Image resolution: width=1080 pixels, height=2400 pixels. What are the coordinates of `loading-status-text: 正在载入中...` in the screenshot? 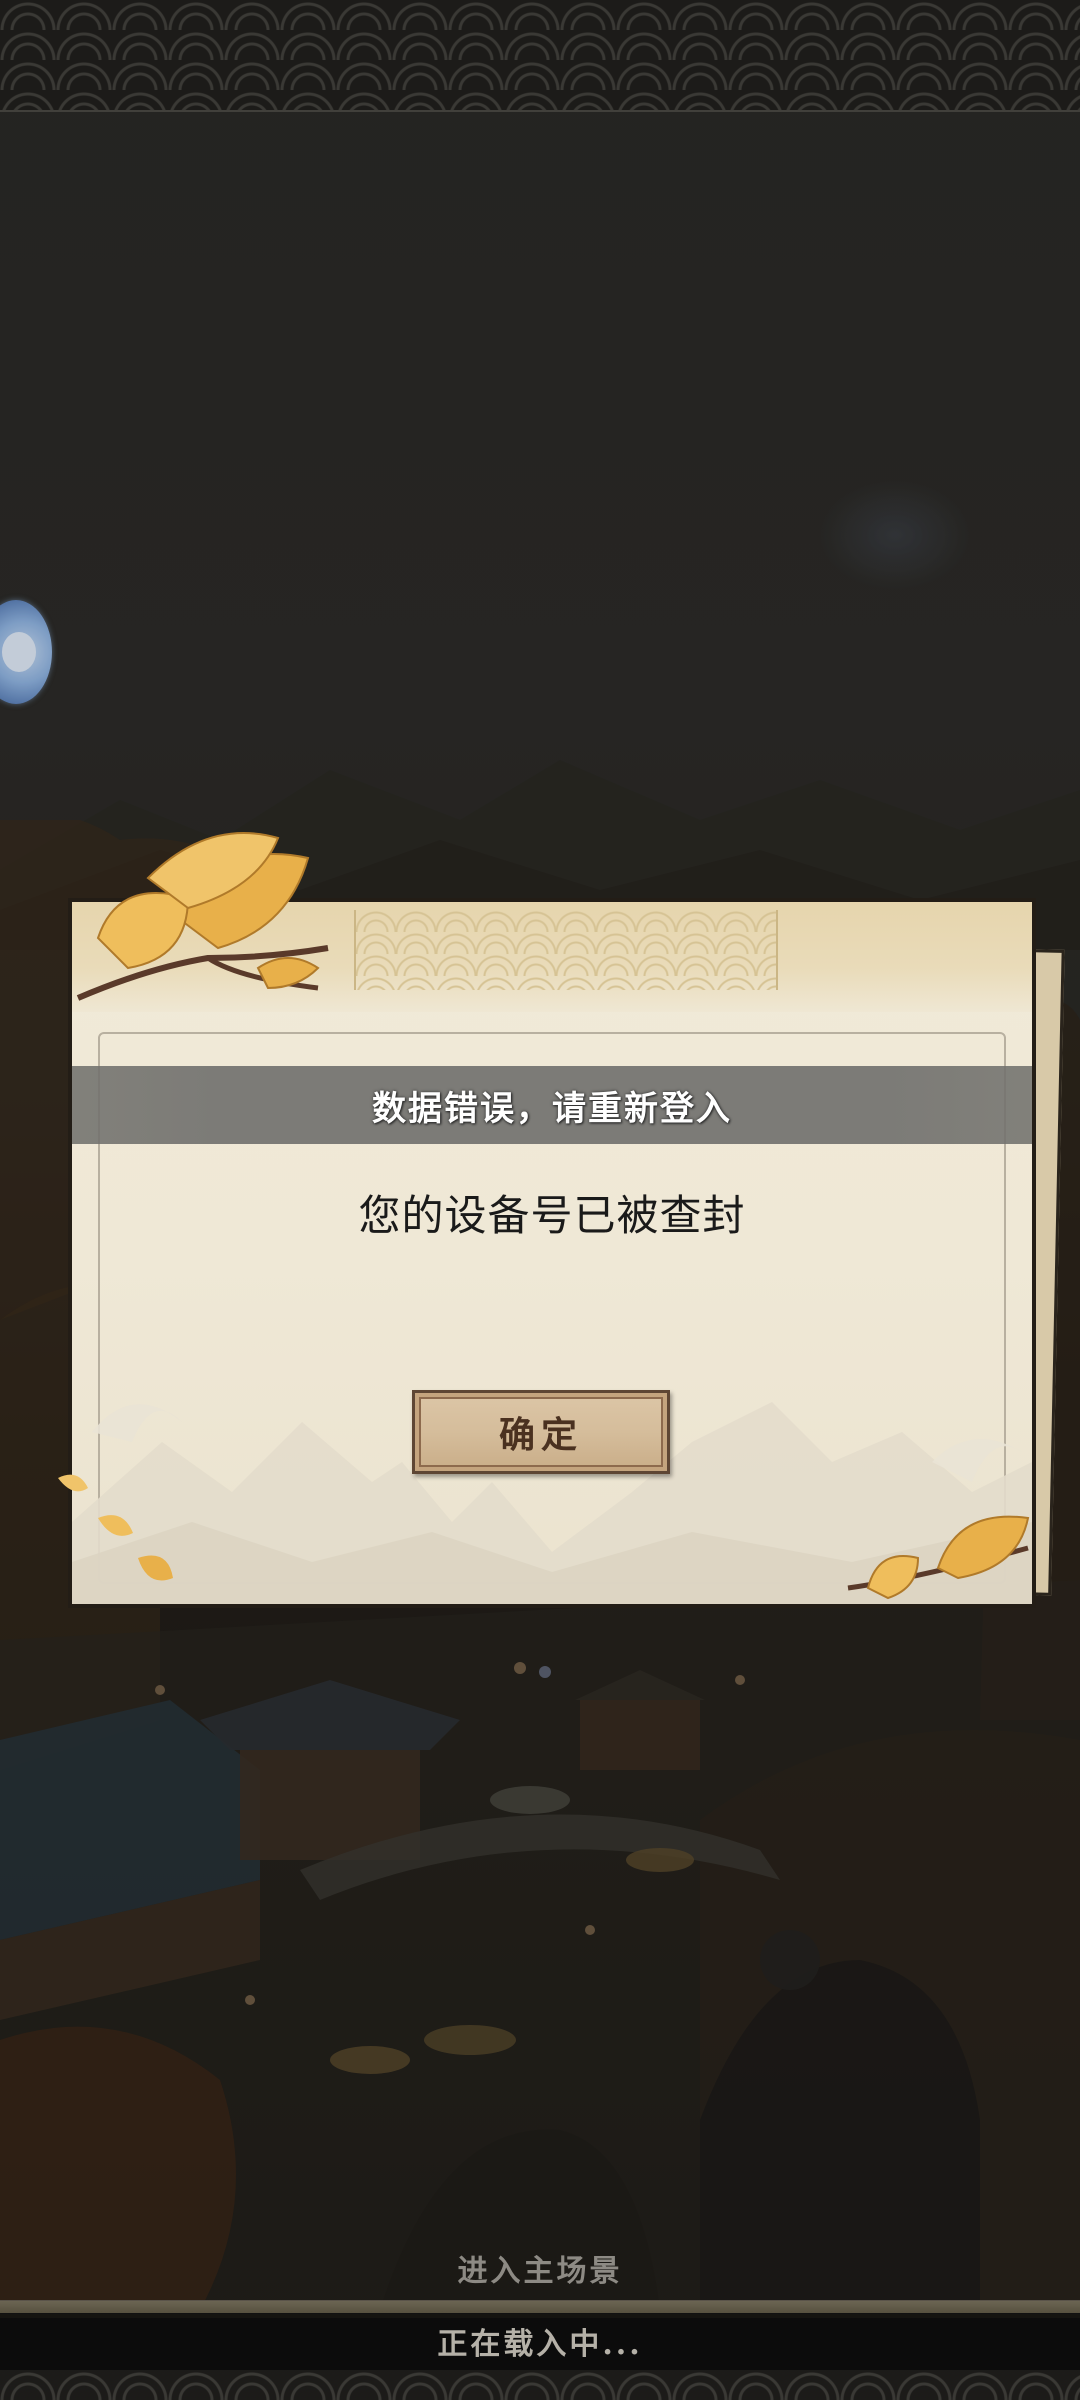 It's located at (540, 2345).